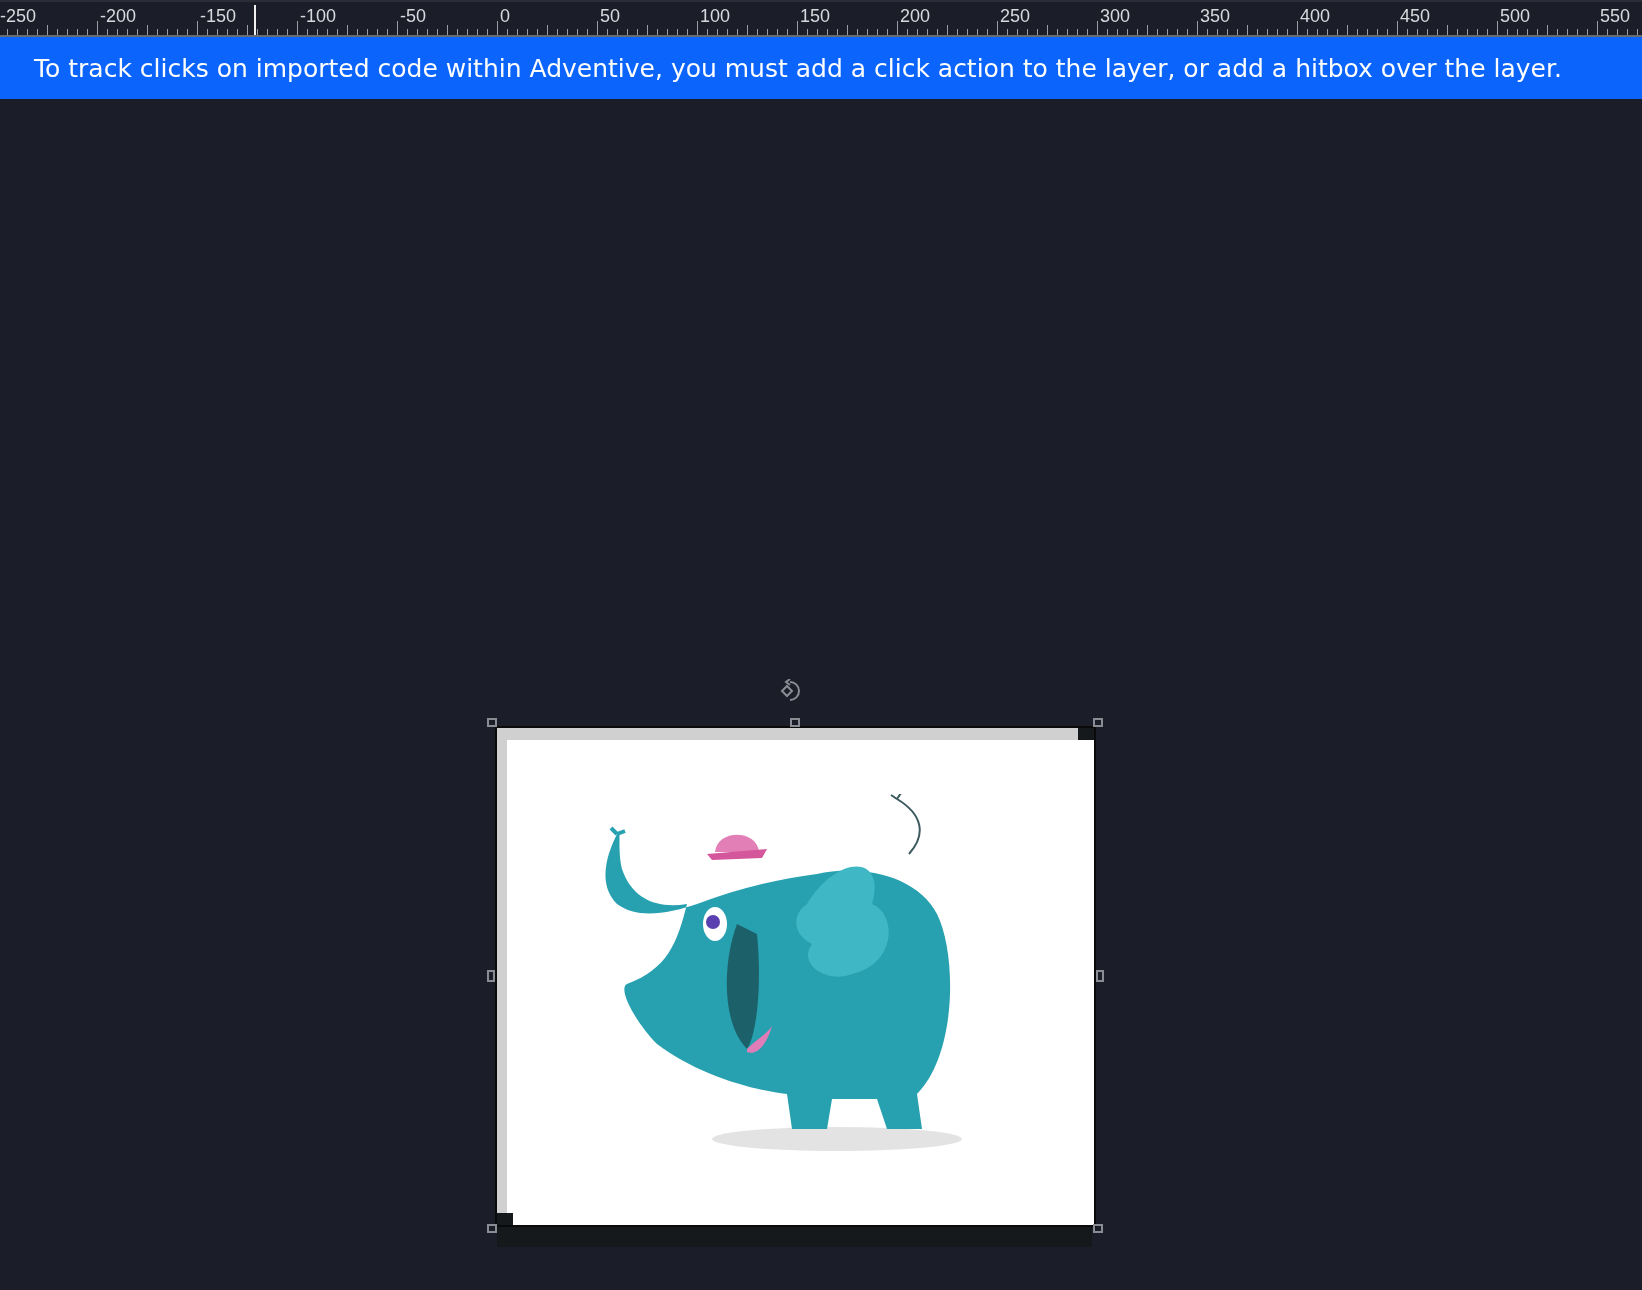 The height and width of the screenshot is (1290, 1642). I want to click on ruler-label: 400, so click(1315, 16).